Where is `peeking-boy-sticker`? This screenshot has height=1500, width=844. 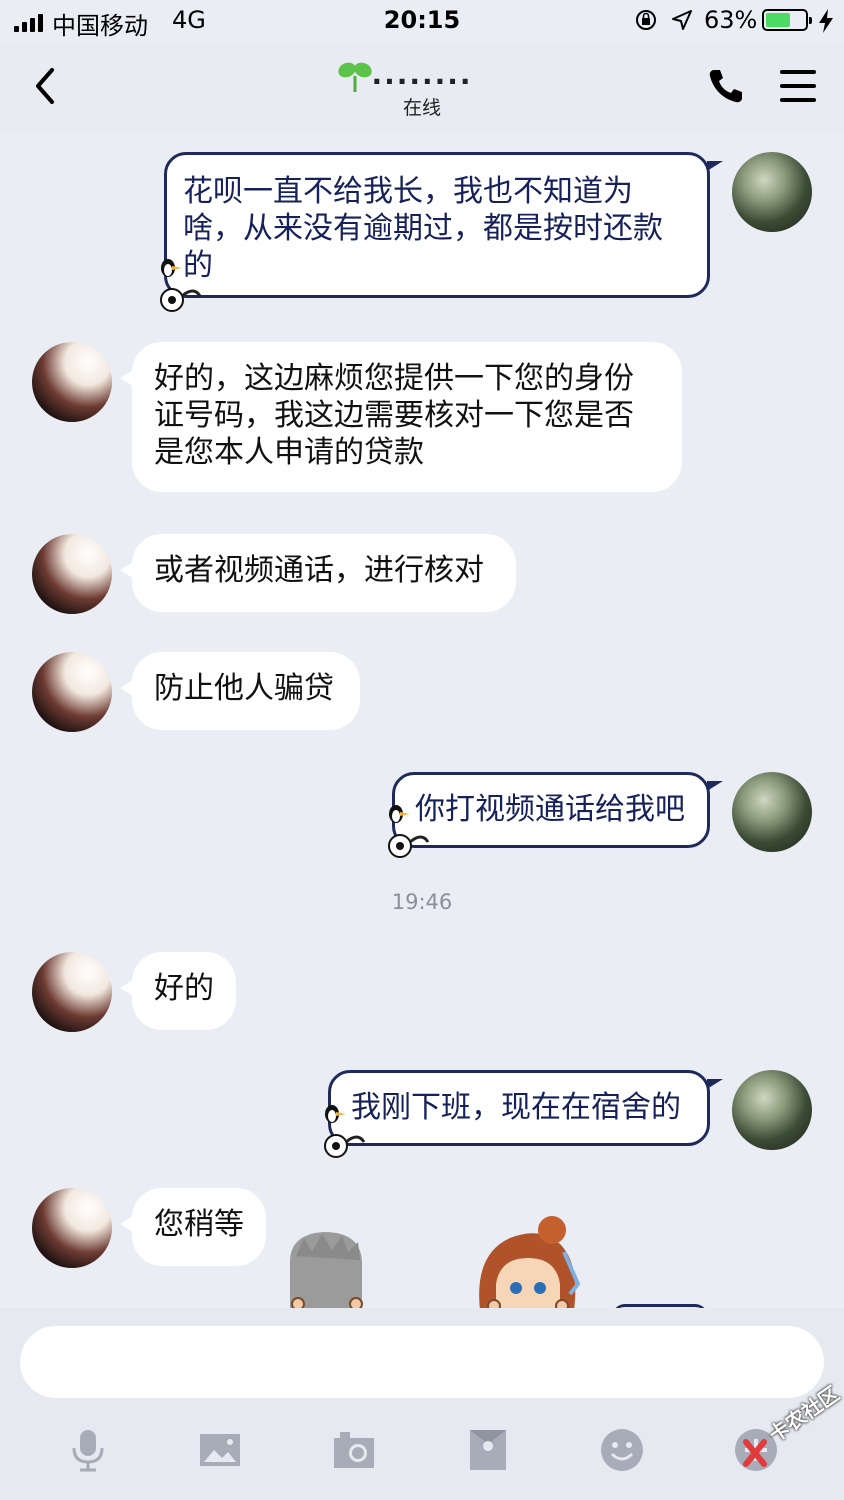
peeking-boy-sticker is located at coordinates (326, 1270).